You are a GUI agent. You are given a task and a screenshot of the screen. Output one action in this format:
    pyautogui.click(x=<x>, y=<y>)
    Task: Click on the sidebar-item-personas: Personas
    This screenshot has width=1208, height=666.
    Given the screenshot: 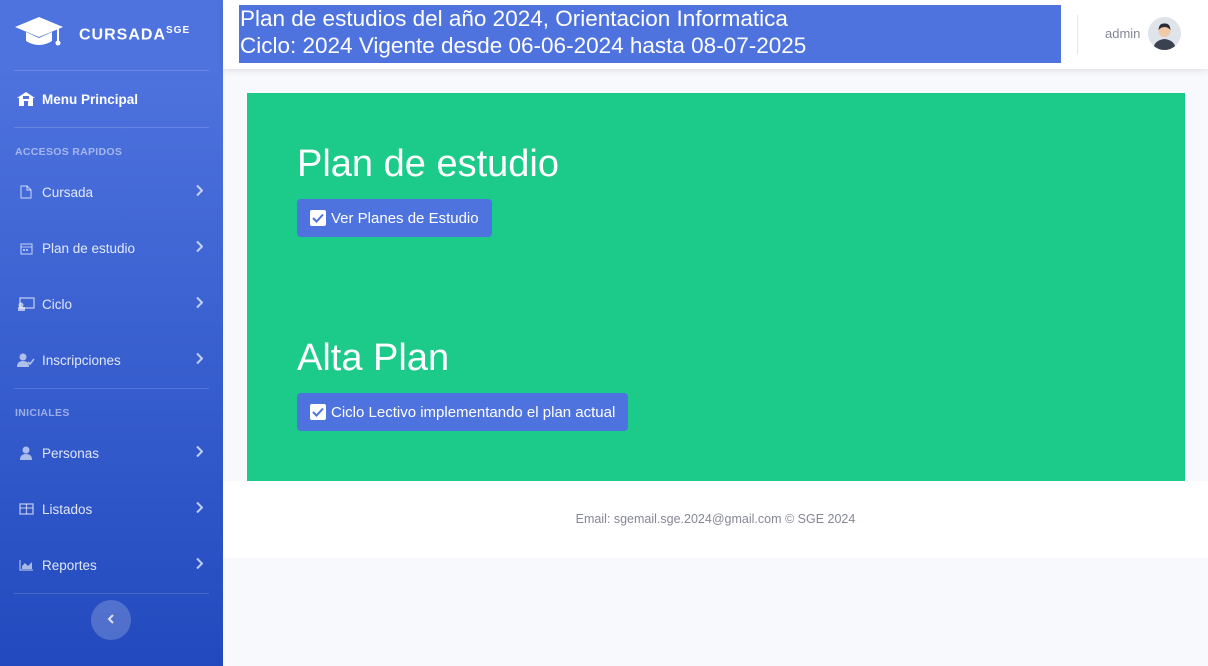 What is the action you would take?
    pyautogui.click(x=111, y=453)
    